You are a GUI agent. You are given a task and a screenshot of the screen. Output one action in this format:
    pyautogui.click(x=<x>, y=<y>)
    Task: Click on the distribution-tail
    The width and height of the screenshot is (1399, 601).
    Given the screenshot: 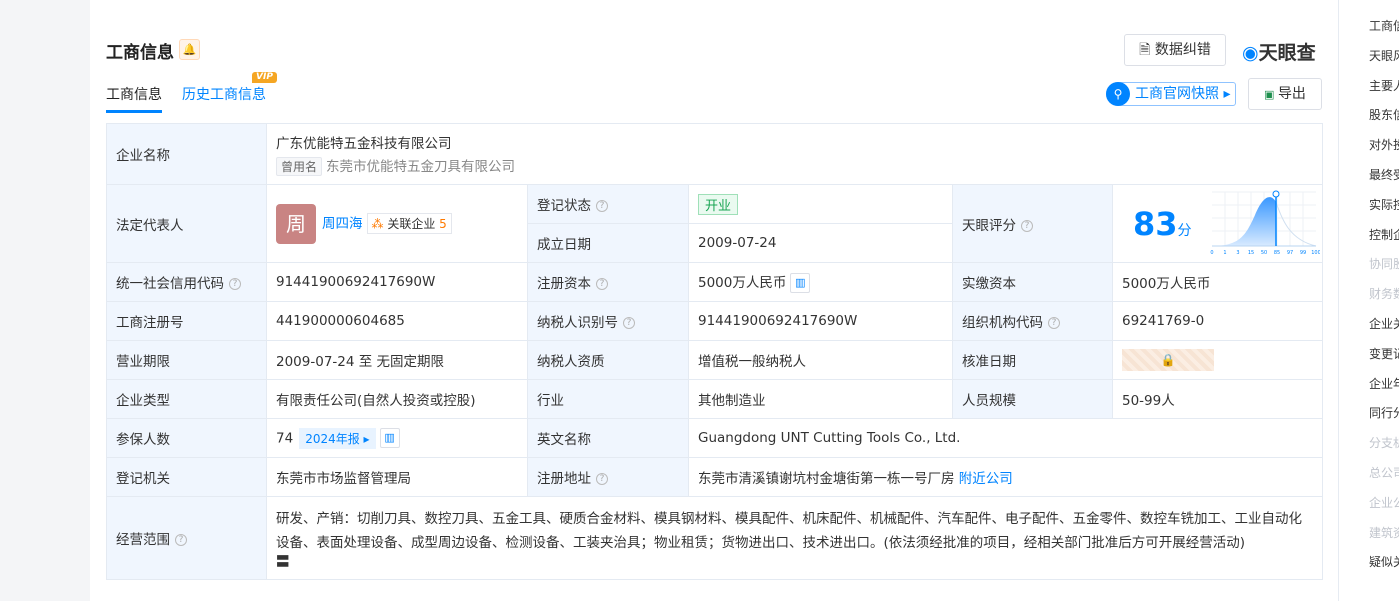 What is the action you would take?
    pyautogui.click(x=1295, y=223)
    